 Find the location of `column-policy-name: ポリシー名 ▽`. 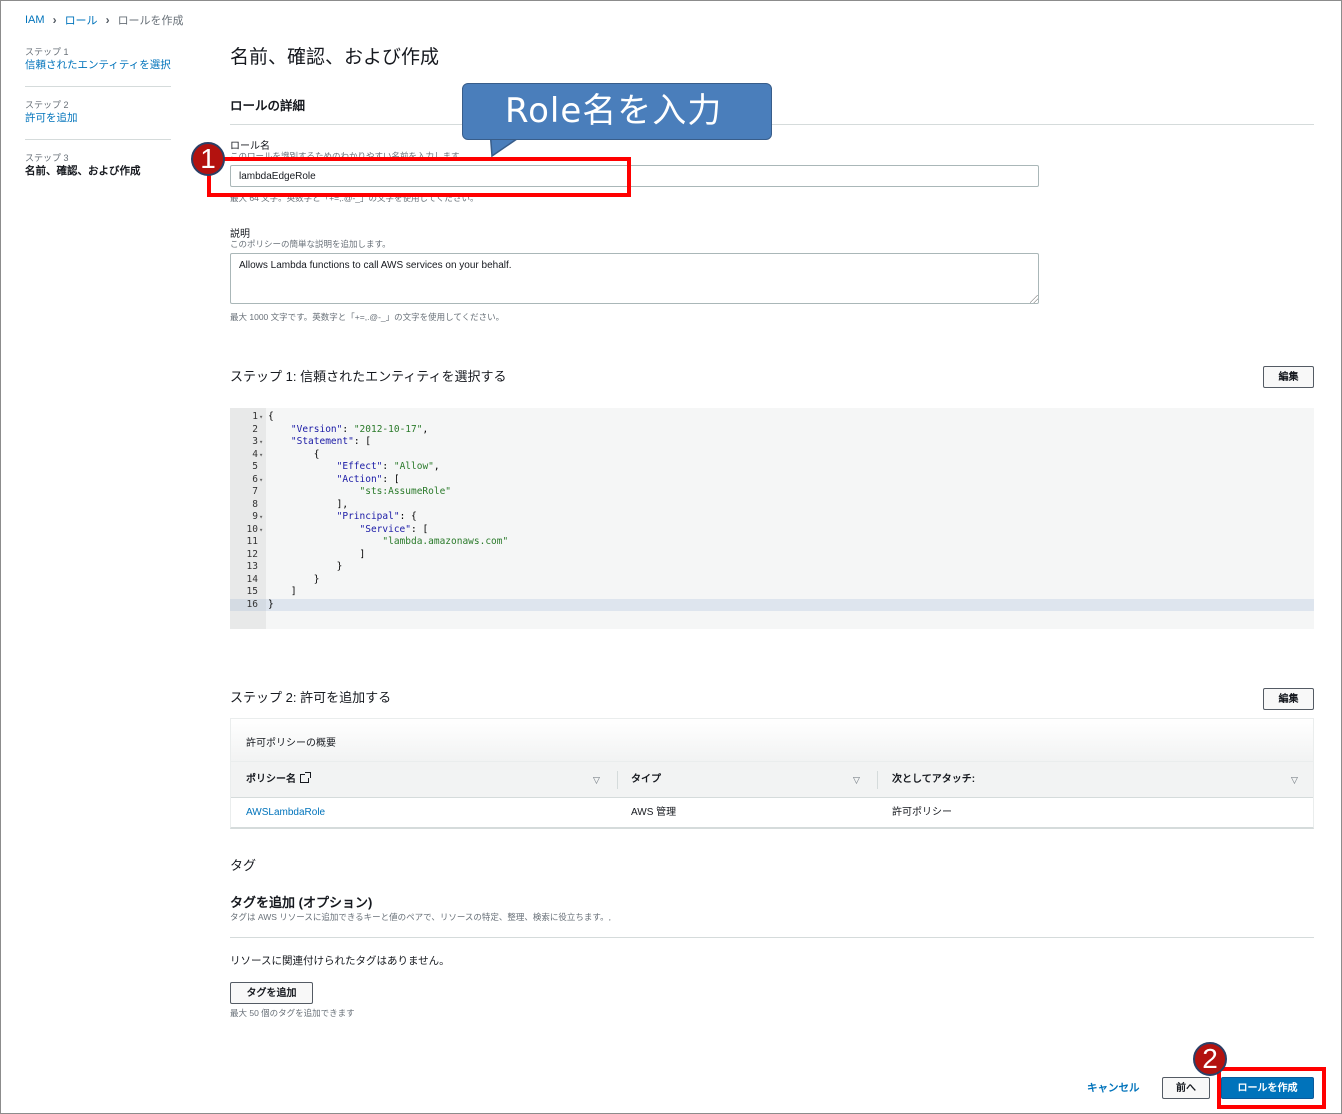

column-policy-name: ポリシー名 ▽ is located at coordinates (431, 780).